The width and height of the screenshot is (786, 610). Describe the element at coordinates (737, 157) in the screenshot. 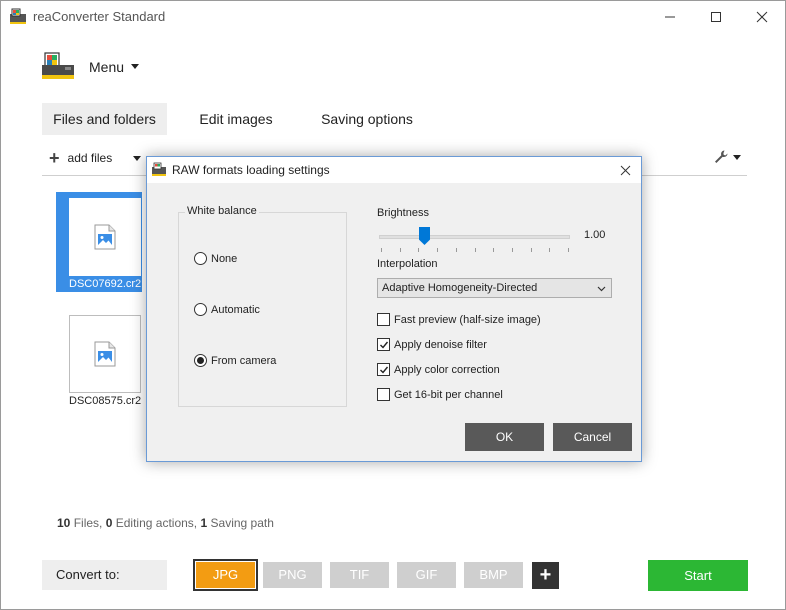

I see `settings-caret-icon` at that location.